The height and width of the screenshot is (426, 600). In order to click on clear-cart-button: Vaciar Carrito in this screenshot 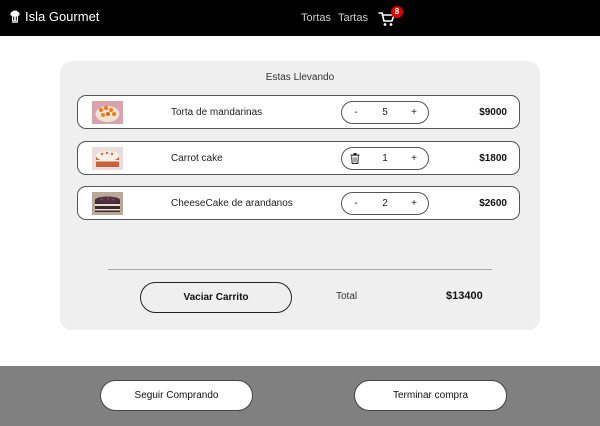, I will do `click(216, 297)`.